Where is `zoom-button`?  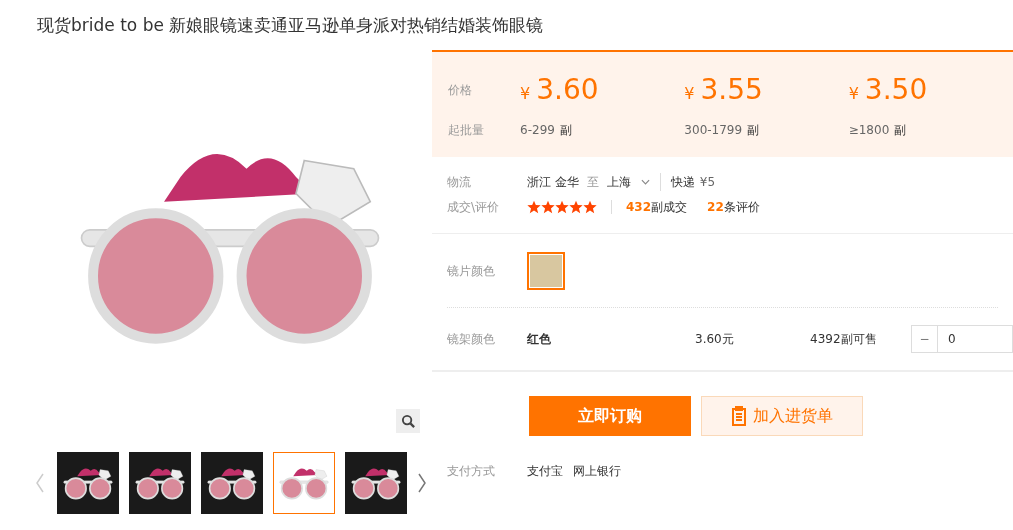 zoom-button is located at coordinates (408, 421).